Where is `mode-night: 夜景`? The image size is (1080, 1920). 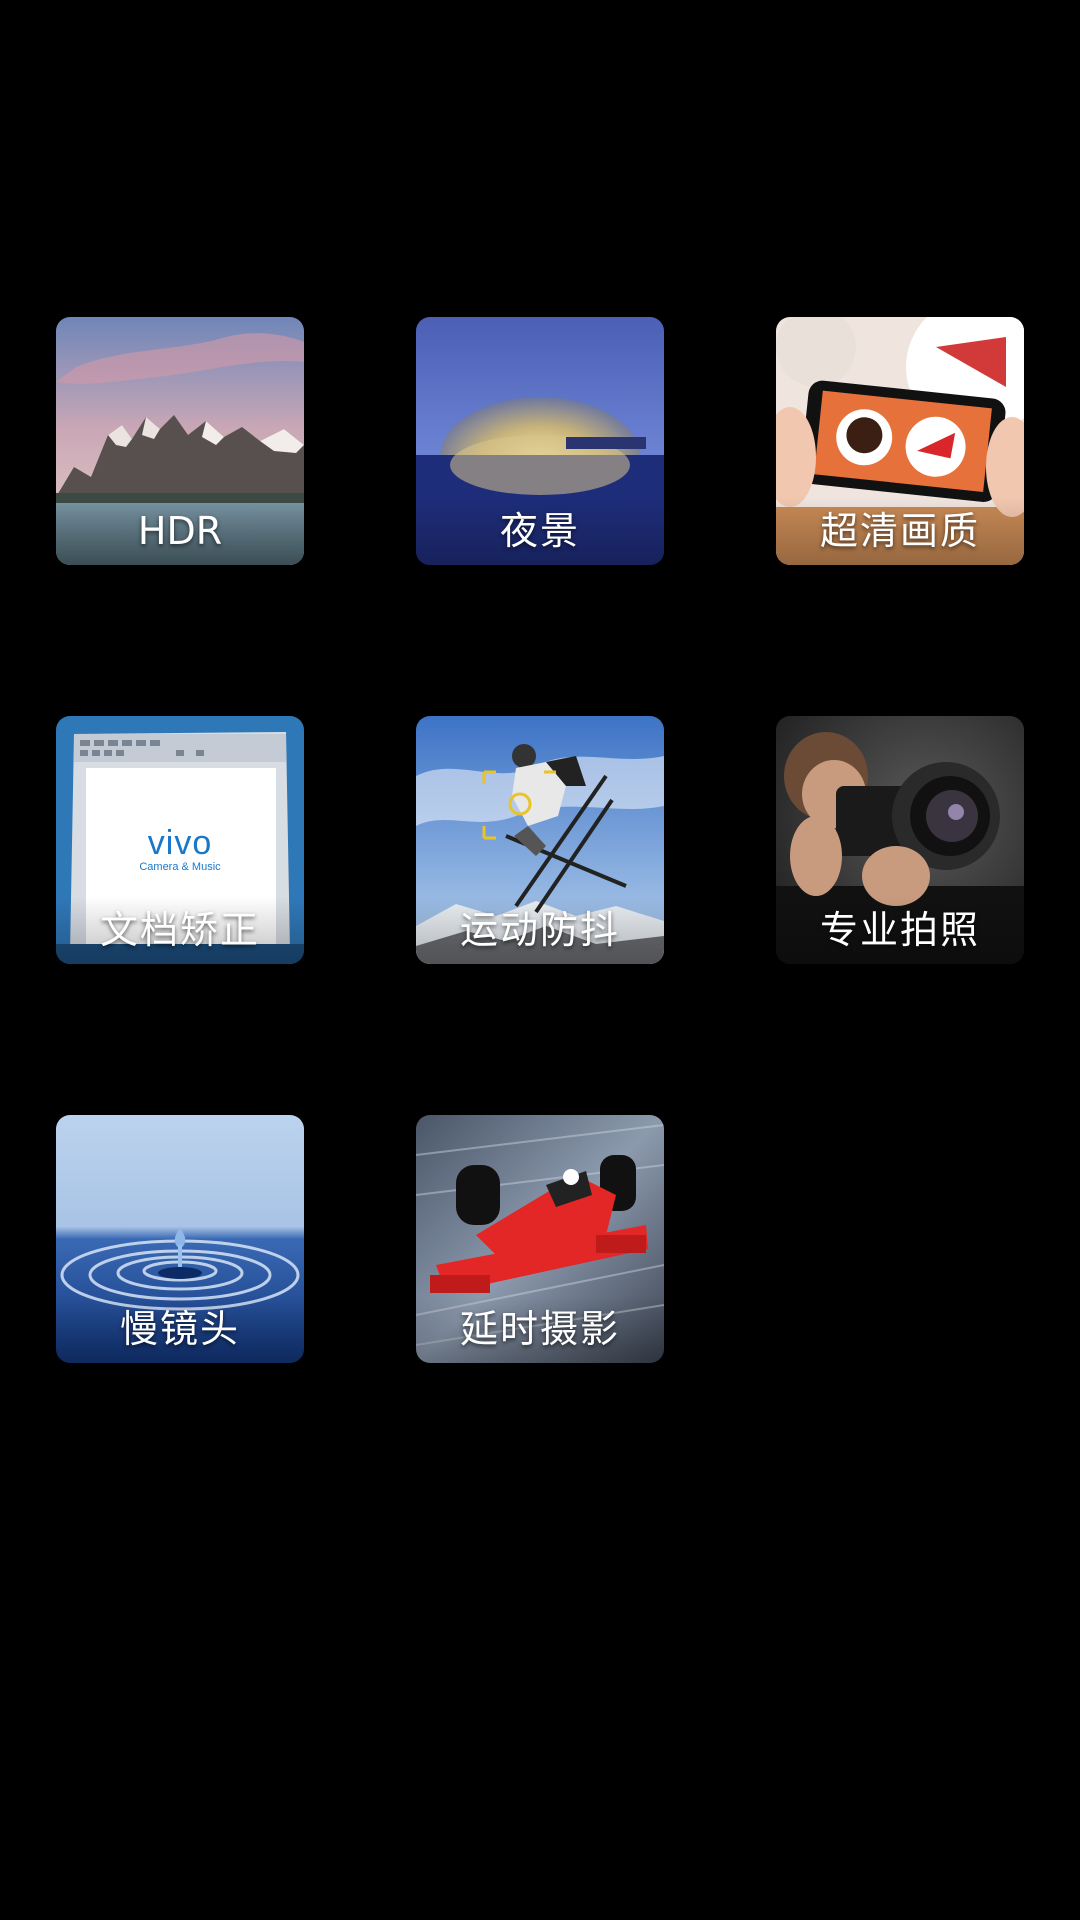
mode-night: 夜景 is located at coordinates (540, 441).